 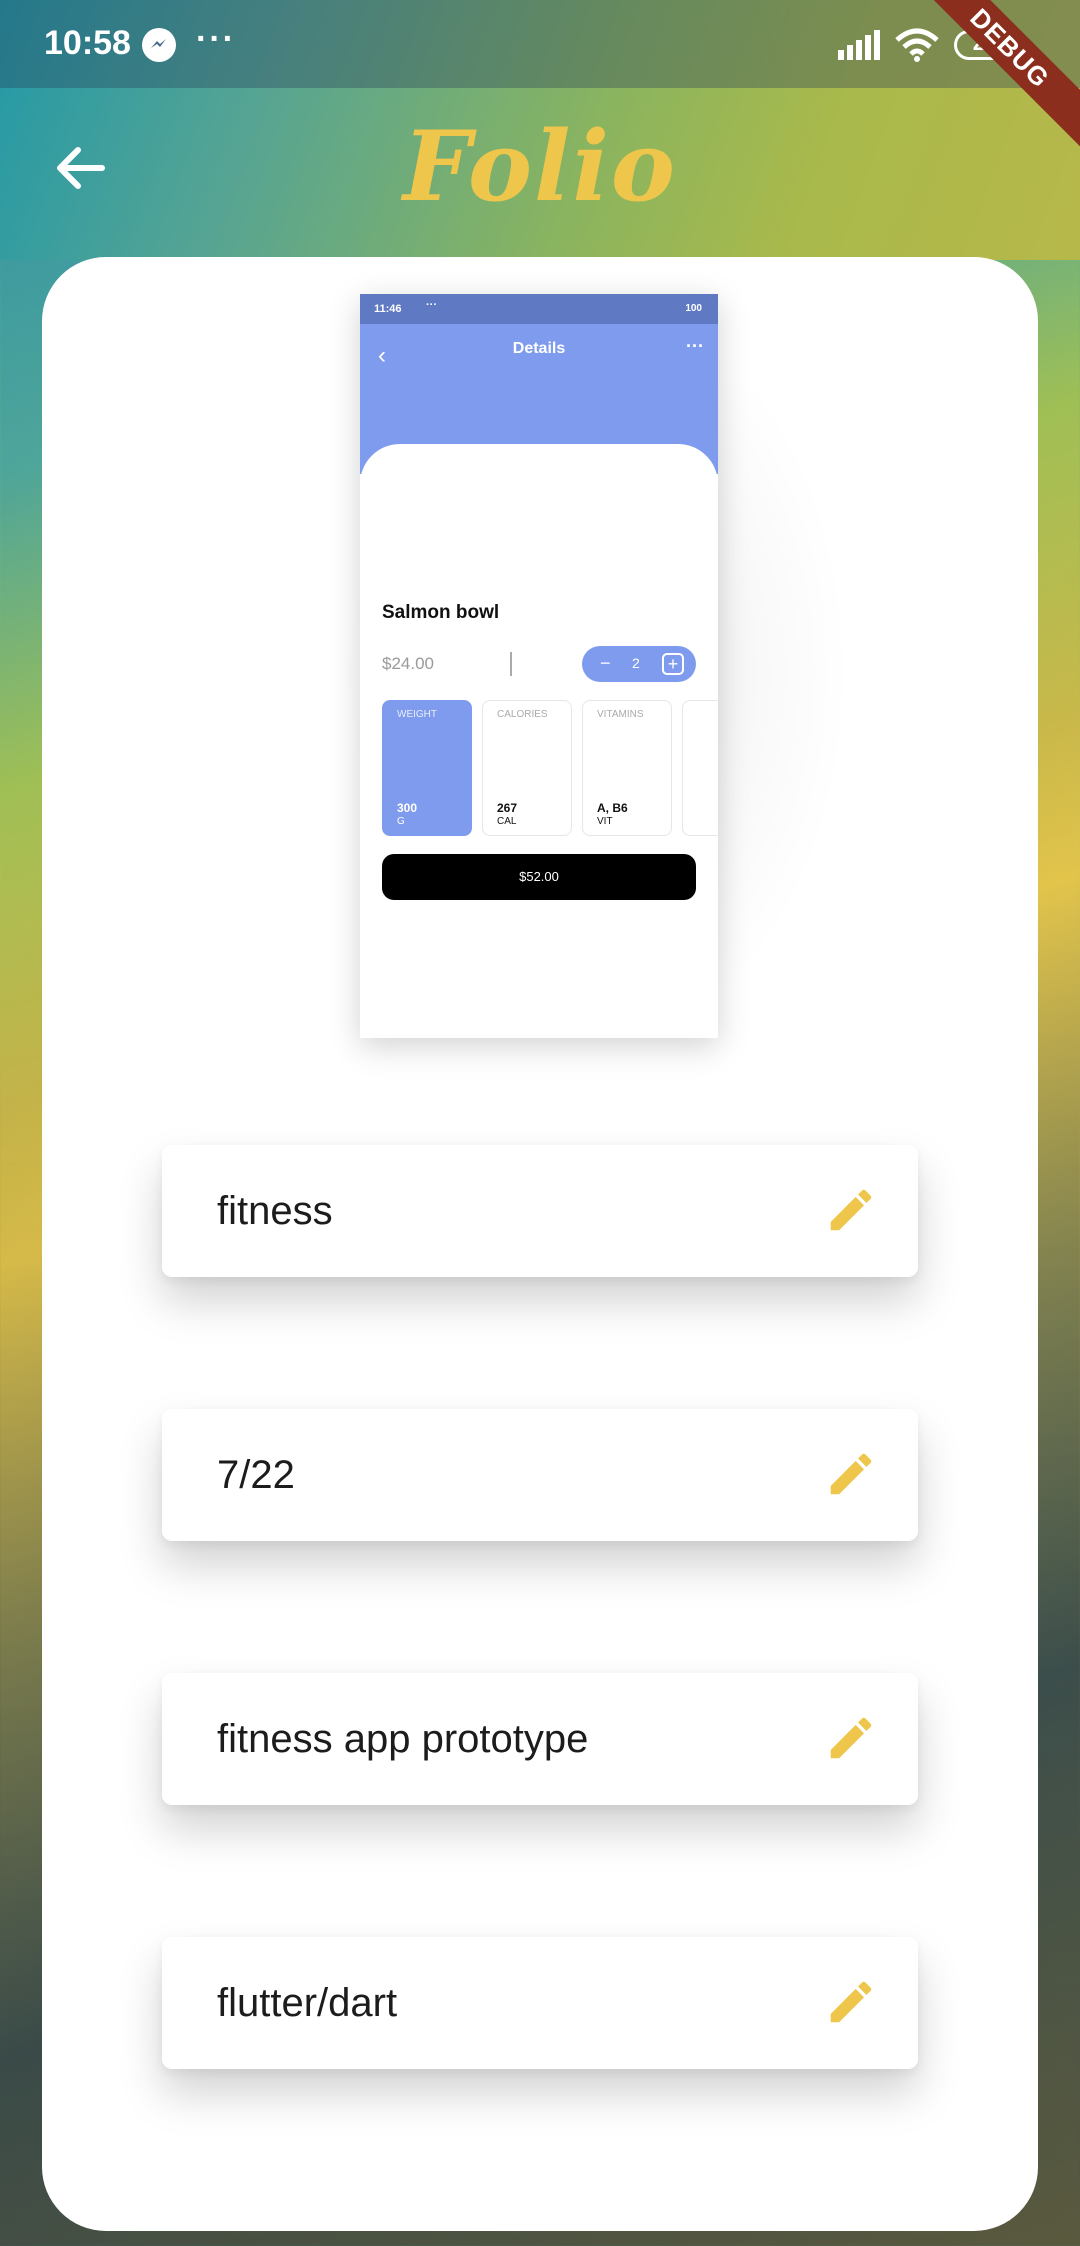 What do you see at coordinates (636, 663) in the screenshot?
I see `preview-quantity: 2` at bounding box center [636, 663].